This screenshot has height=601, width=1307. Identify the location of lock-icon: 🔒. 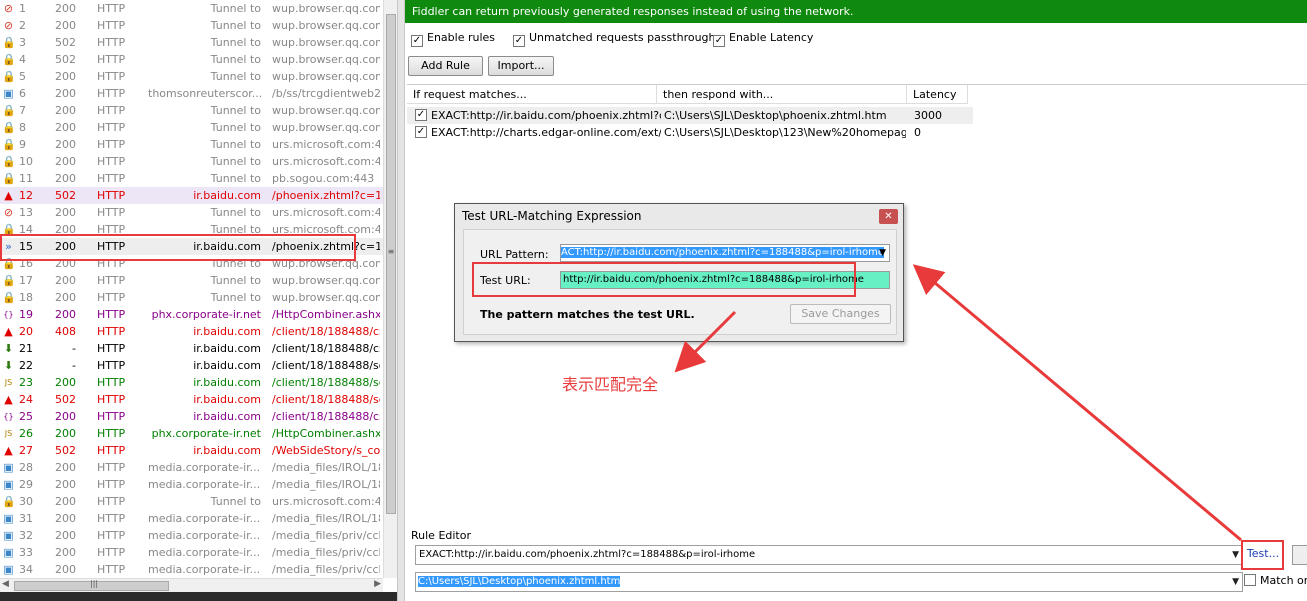
(9, 59).